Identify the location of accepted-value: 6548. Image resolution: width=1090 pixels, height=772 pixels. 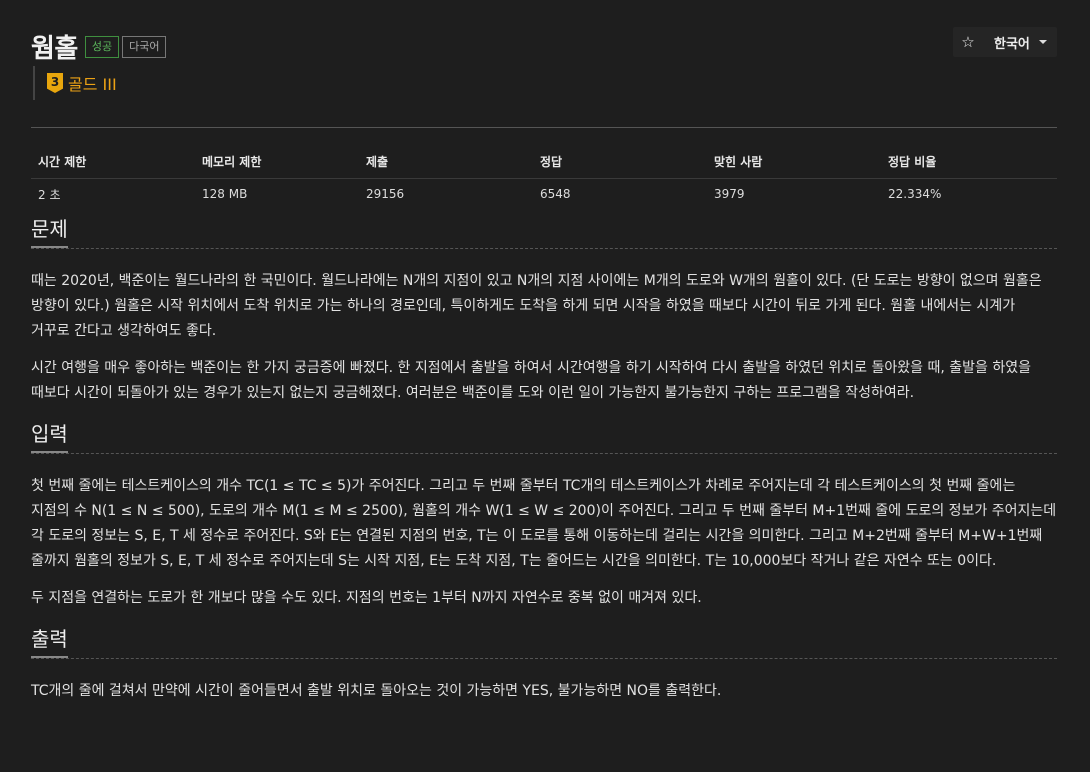
(555, 194).